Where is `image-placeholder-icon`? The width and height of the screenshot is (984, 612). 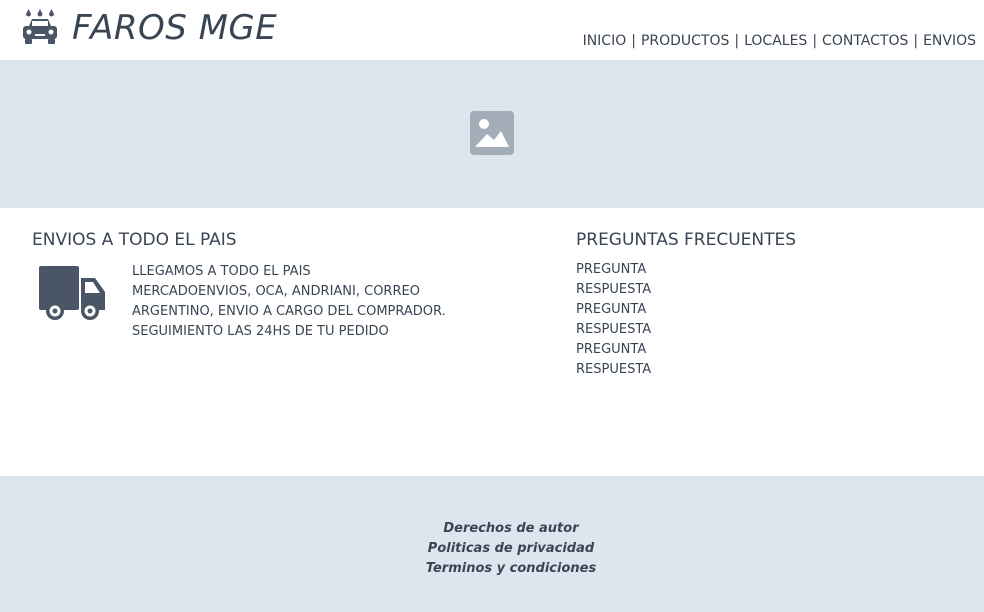 image-placeholder-icon is located at coordinates (492, 133).